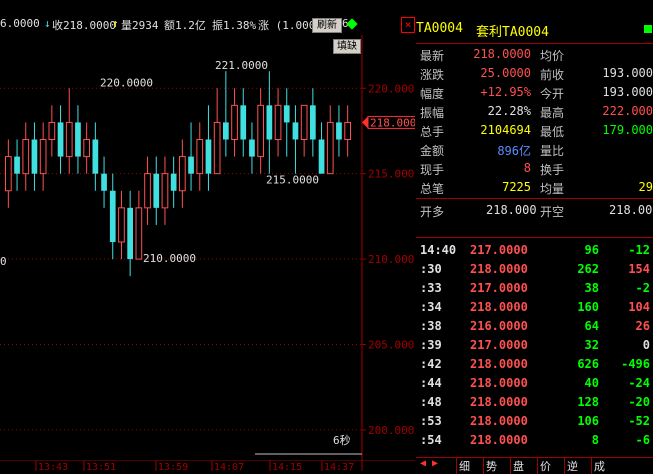 The width and height of the screenshot is (653, 474). I want to click on quote-row: 幅度 +12.95% 今开 193.000, so click(534, 93).